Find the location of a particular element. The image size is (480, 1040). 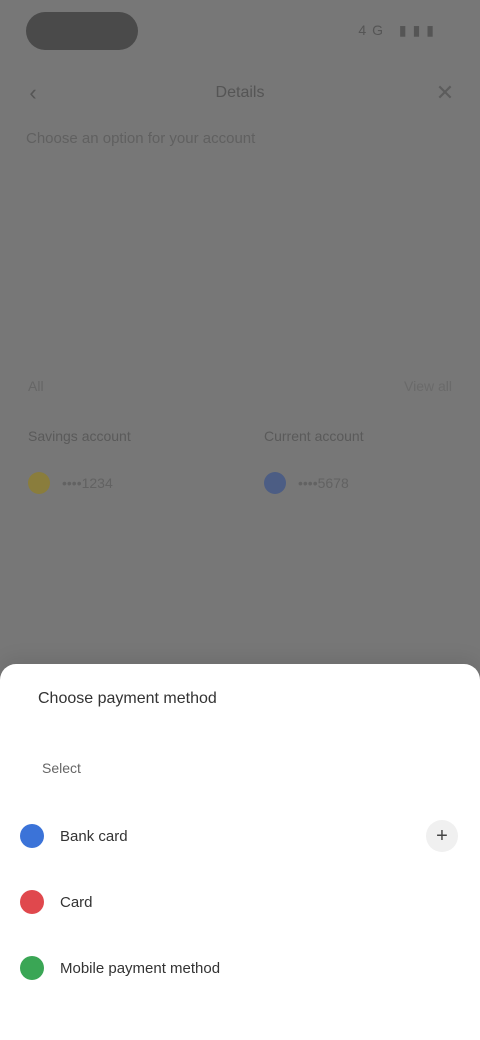

sheet-title: Choose payment method is located at coordinates (127, 698).